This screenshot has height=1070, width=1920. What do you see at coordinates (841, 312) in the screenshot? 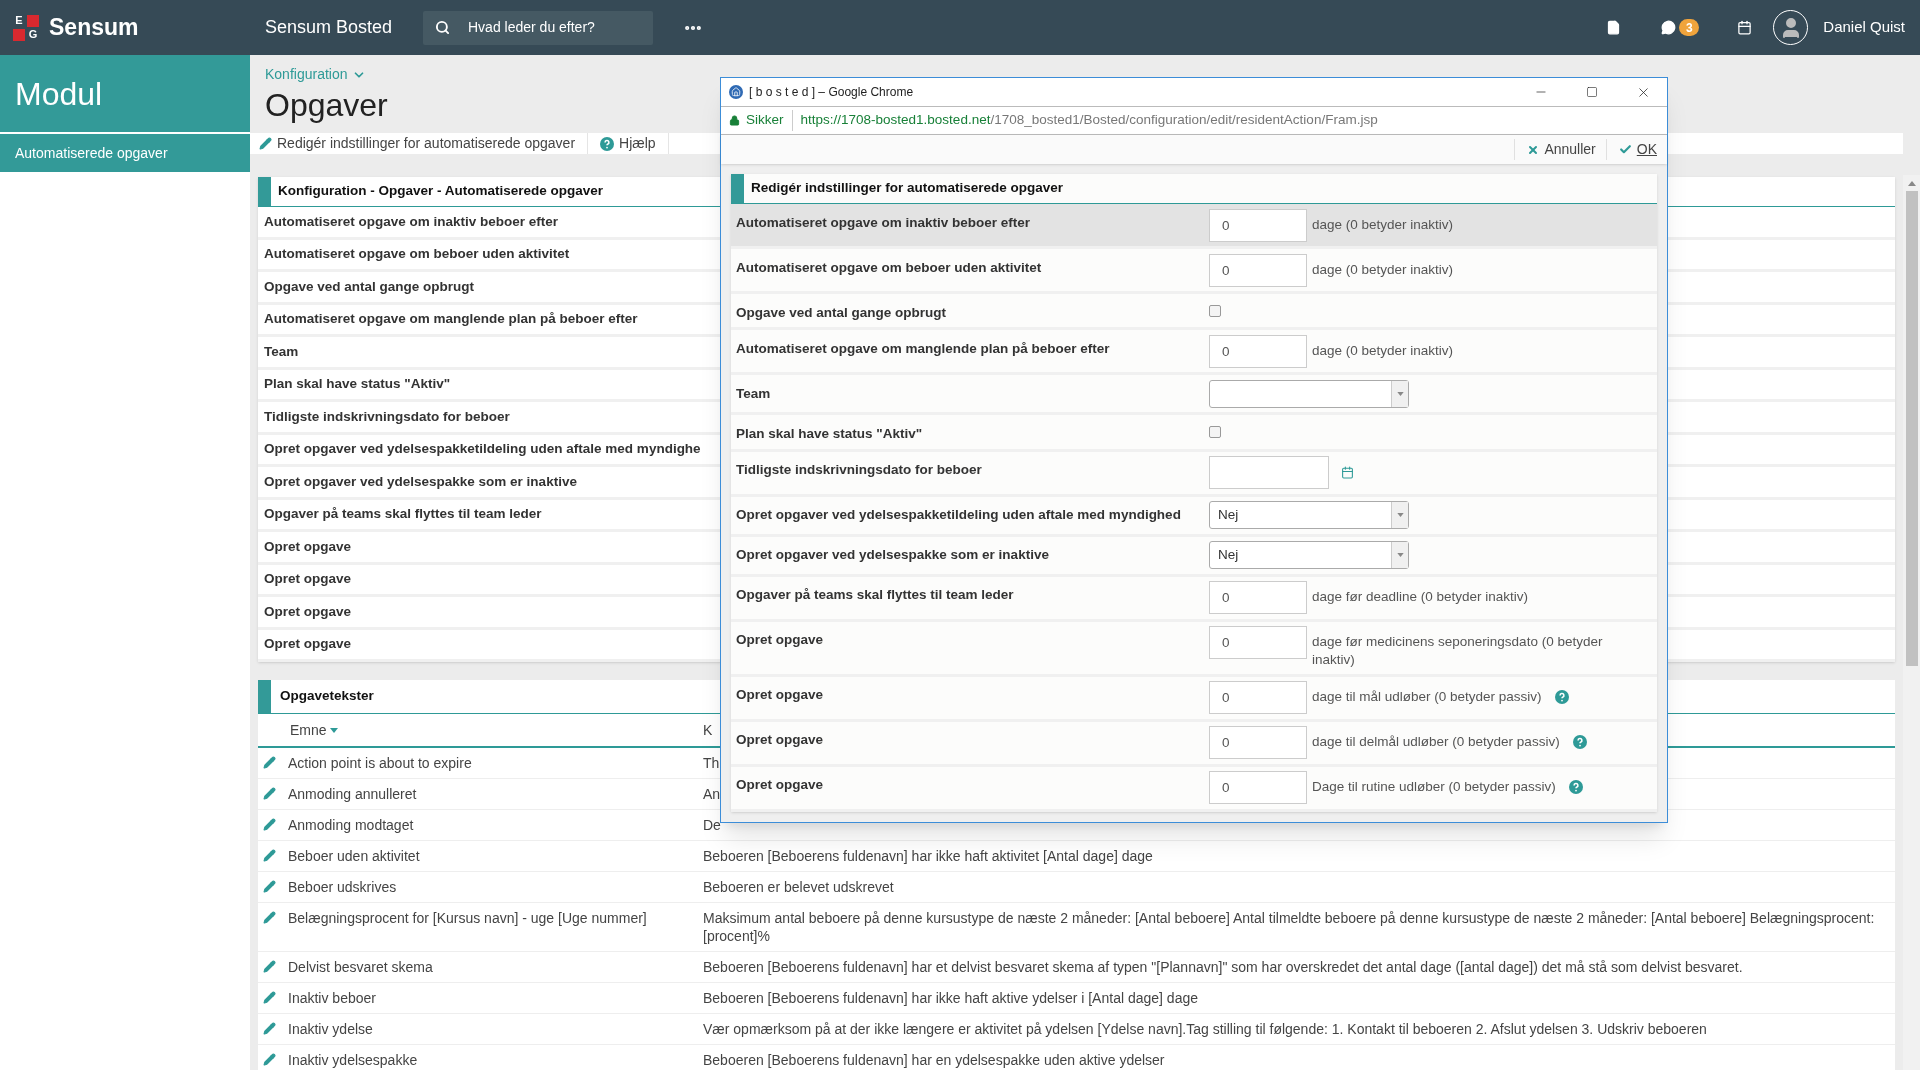
I see `field-label: Opgave ved antal gange opbrugt` at bounding box center [841, 312].